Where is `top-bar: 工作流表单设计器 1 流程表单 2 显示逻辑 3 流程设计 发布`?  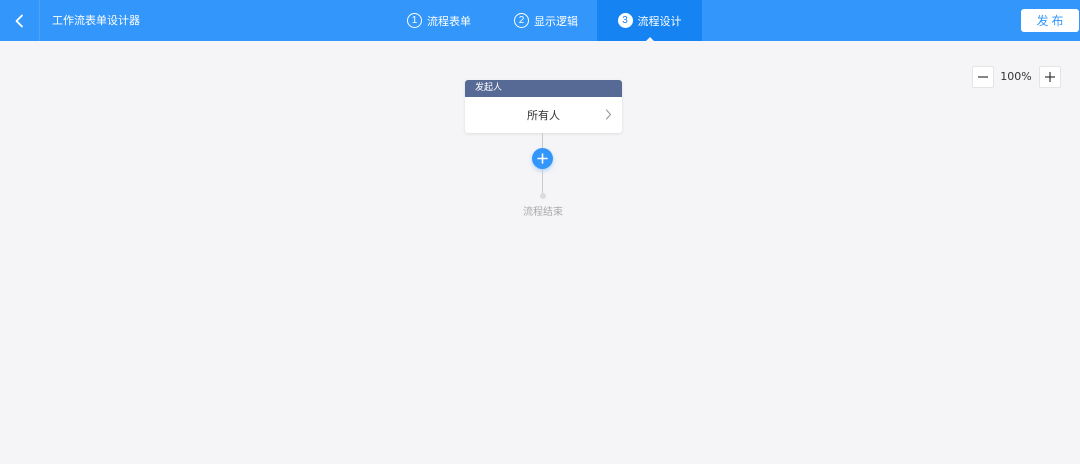
top-bar: 工作流表单设计器 1 流程表单 2 显示逻辑 3 流程设计 发布 is located at coordinates (540, 20).